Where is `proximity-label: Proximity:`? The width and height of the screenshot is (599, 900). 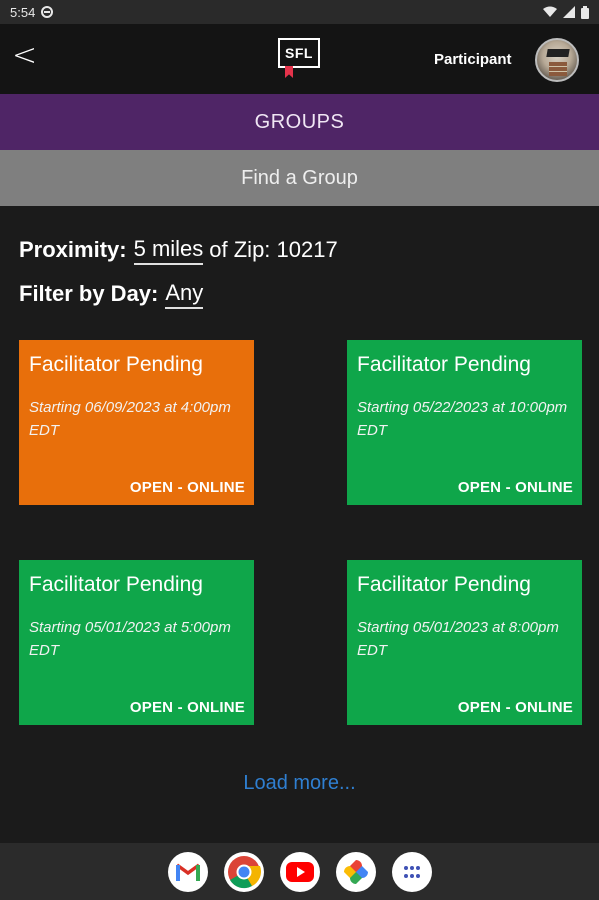 proximity-label: Proximity: is located at coordinates (73, 249).